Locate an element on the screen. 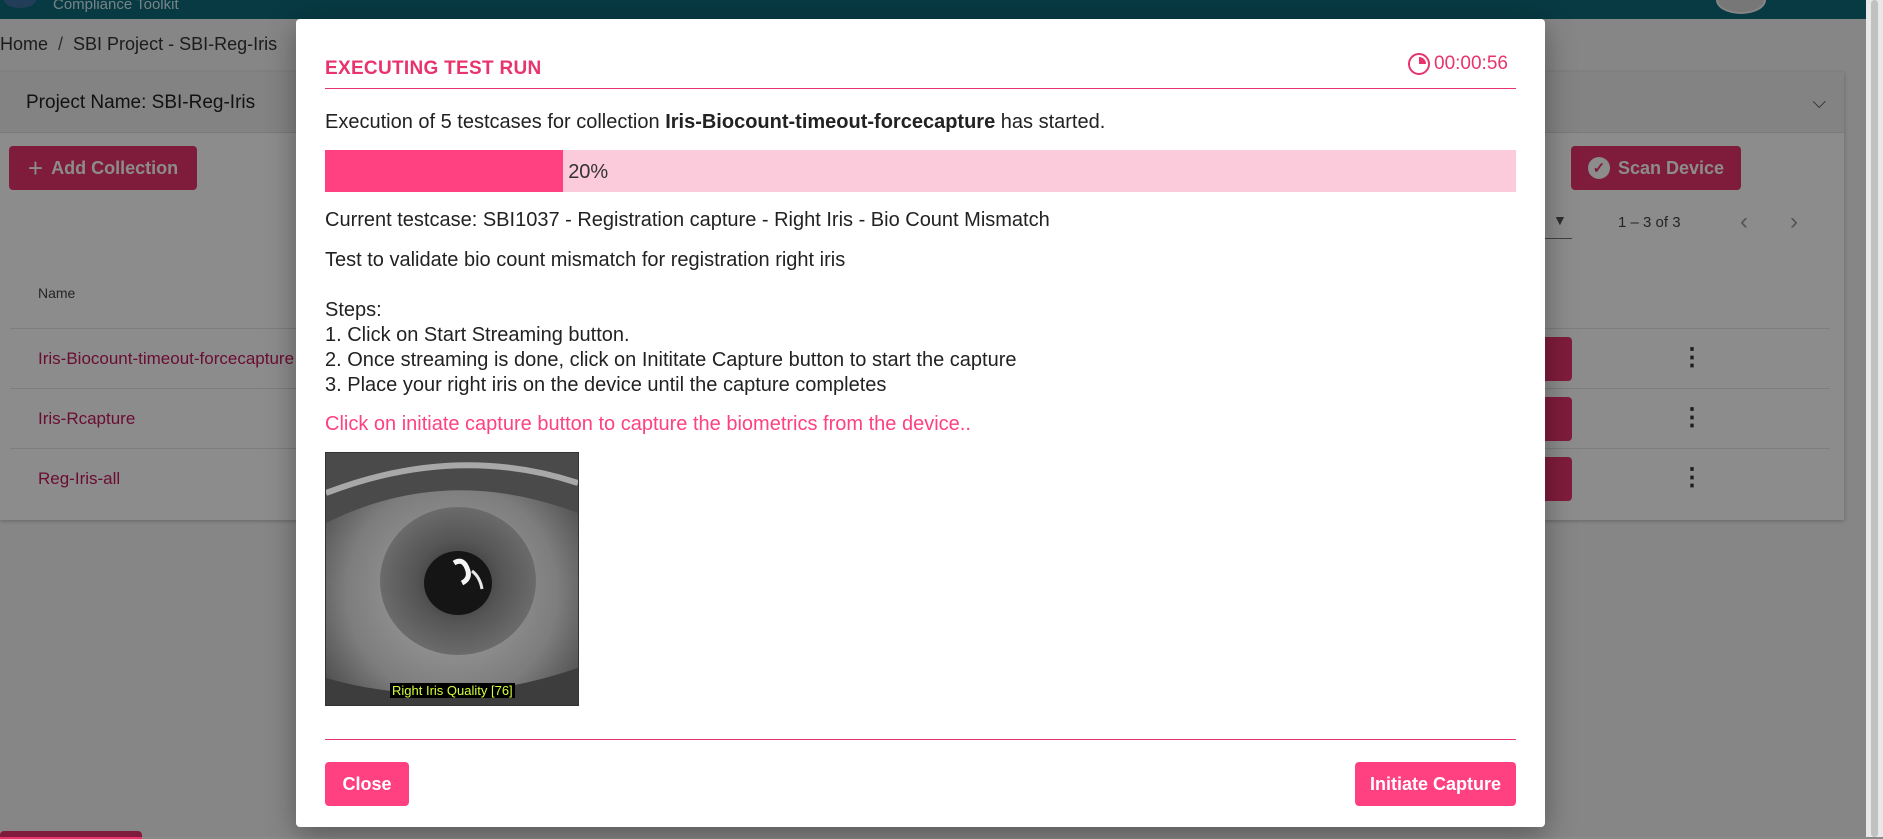 Image resolution: width=1883 pixels, height=839 pixels. step-item: 1. Click on Start Streaming button. is located at coordinates (477, 335).